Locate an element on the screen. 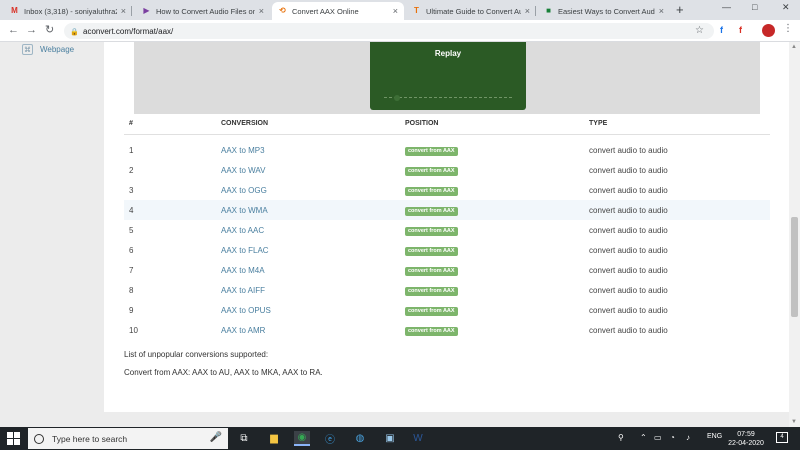 The image size is (800, 450). reload-icon: ↻ is located at coordinates (49, 30).